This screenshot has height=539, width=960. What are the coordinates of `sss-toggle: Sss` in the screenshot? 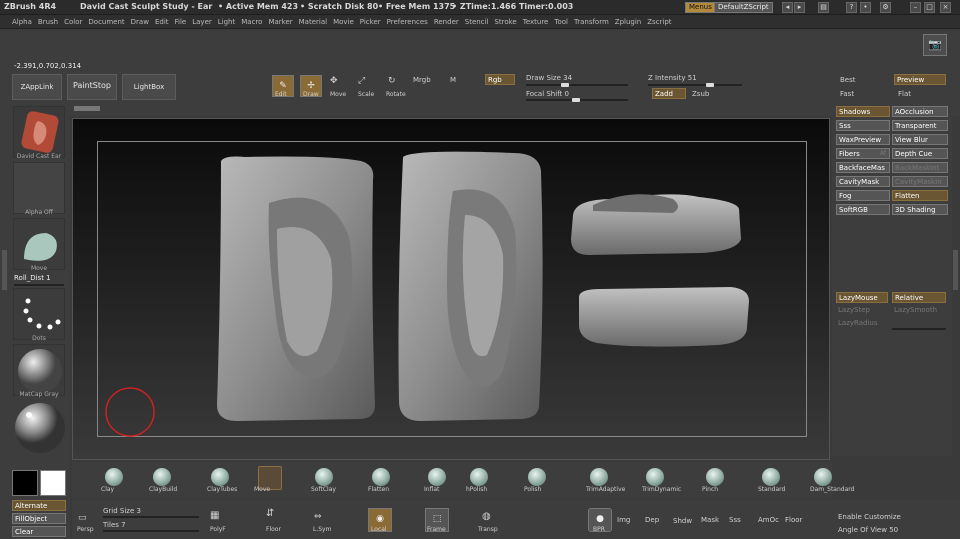 It's located at (735, 520).